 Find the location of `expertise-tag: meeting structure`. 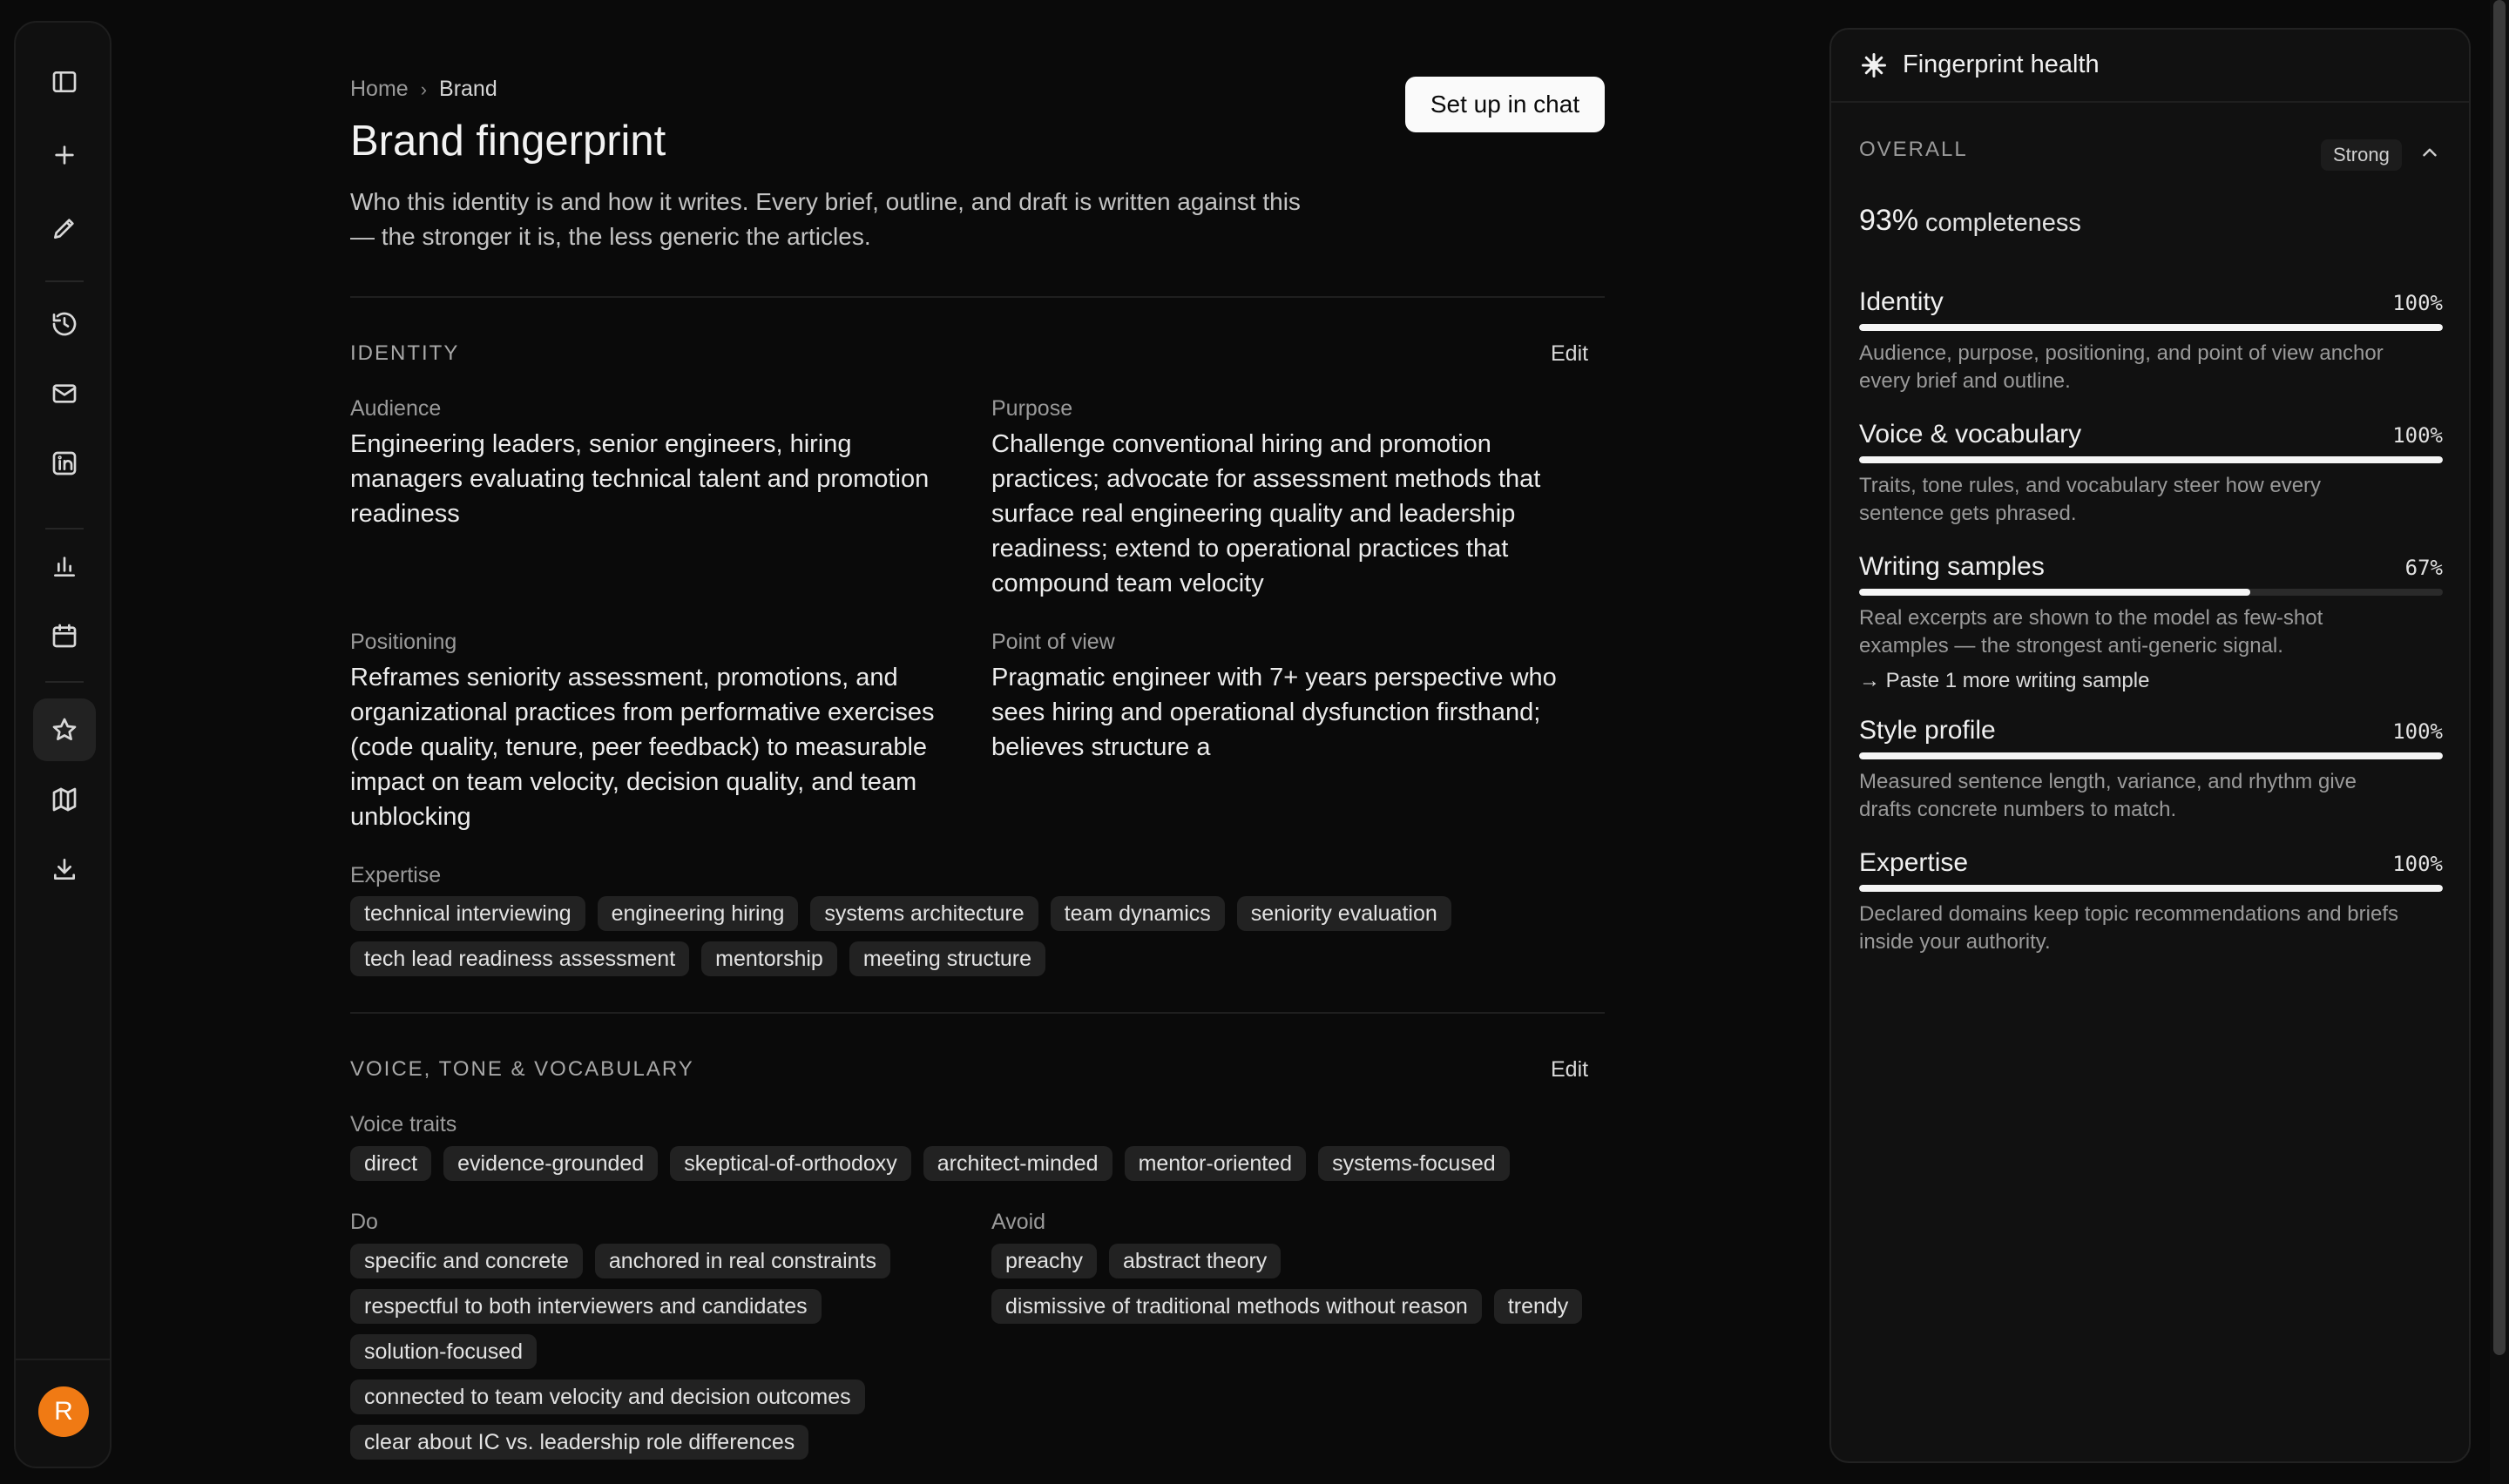

expertise-tag: meeting structure is located at coordinates (947, 959).